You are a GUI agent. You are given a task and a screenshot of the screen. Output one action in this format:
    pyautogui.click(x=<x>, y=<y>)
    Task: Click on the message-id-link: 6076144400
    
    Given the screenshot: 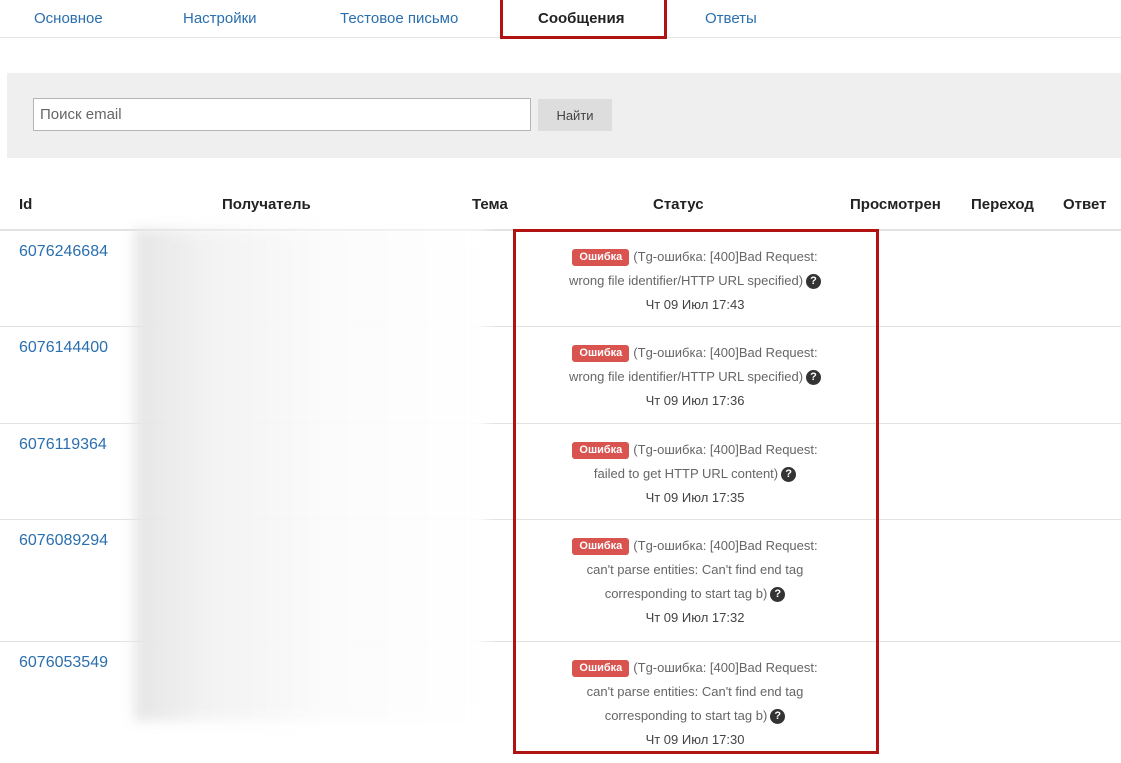 What is the action you would take?
    pyautogui.click(x=63, y=348)
    